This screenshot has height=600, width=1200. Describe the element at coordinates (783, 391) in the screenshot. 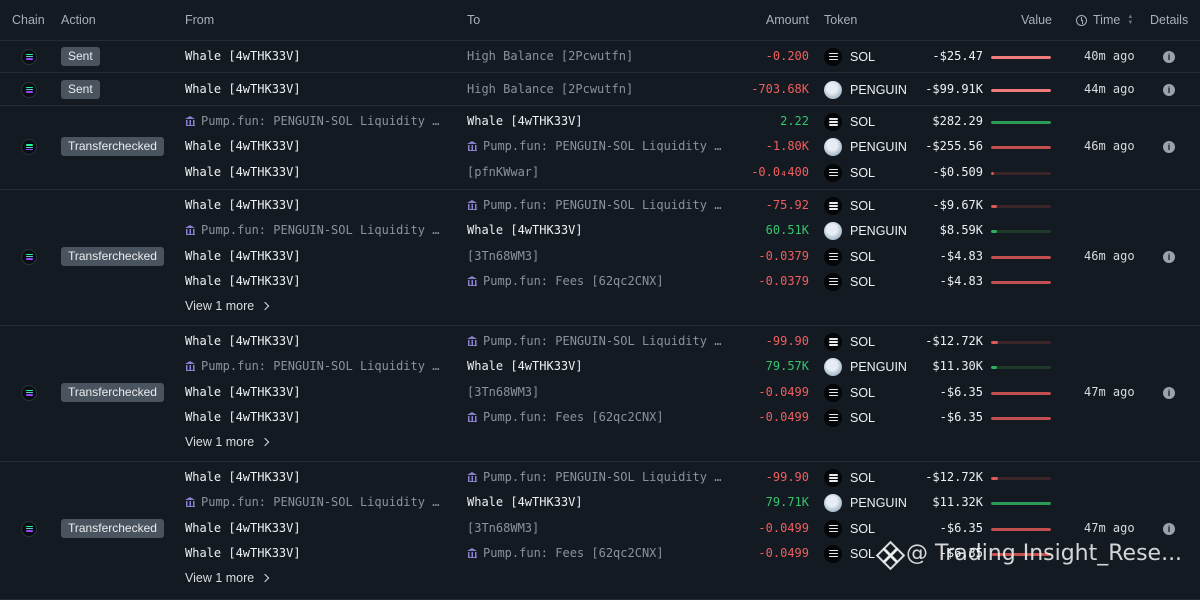

I see `amount: -0.0499` at that location.